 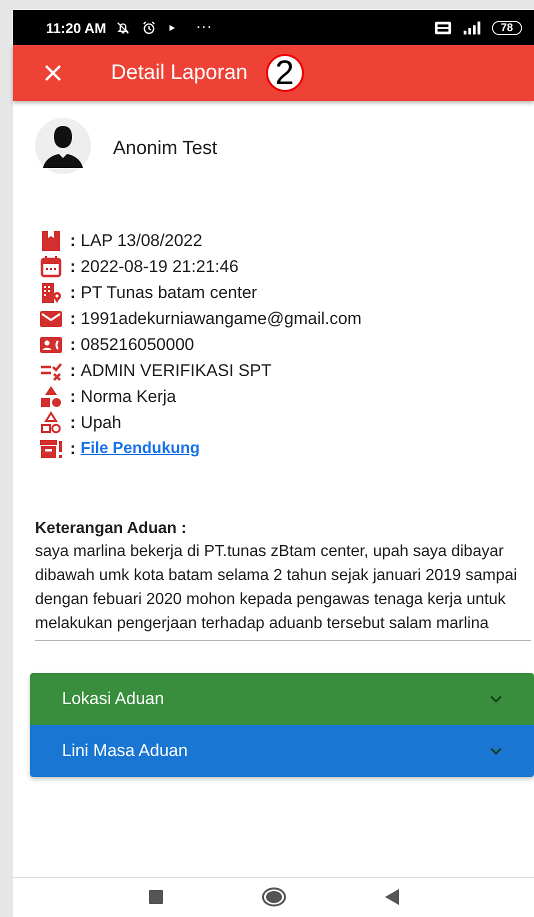 What do you see at coordinates (51, 293) in the screenshot?
I see `building-pin-icon` at bounding box center [51, 293].